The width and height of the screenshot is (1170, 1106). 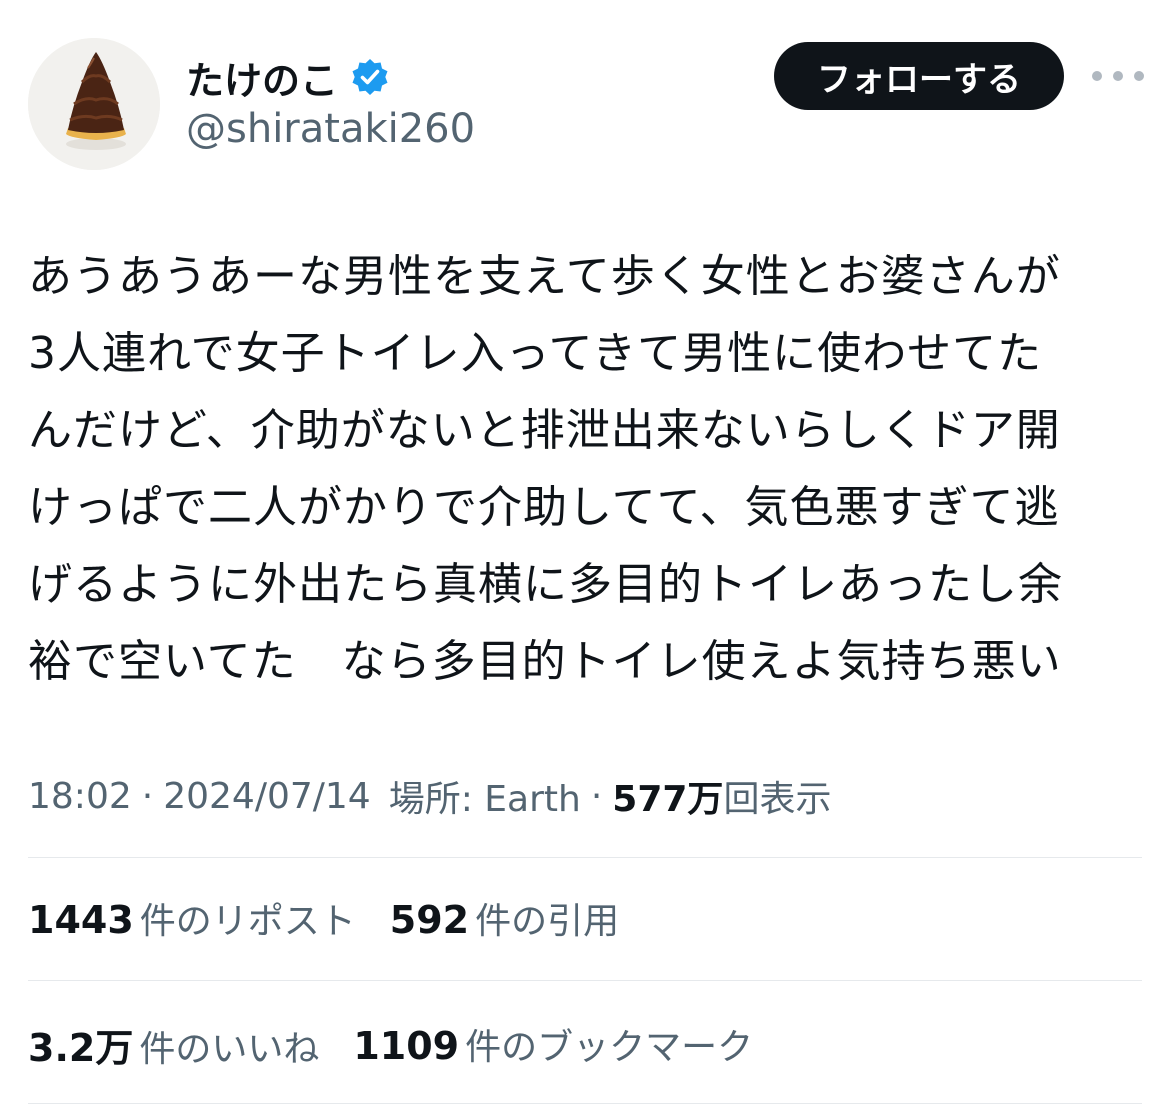 I want to click on likes-stat: 3.2万 件のいいね, so click(x=173, y=1044).